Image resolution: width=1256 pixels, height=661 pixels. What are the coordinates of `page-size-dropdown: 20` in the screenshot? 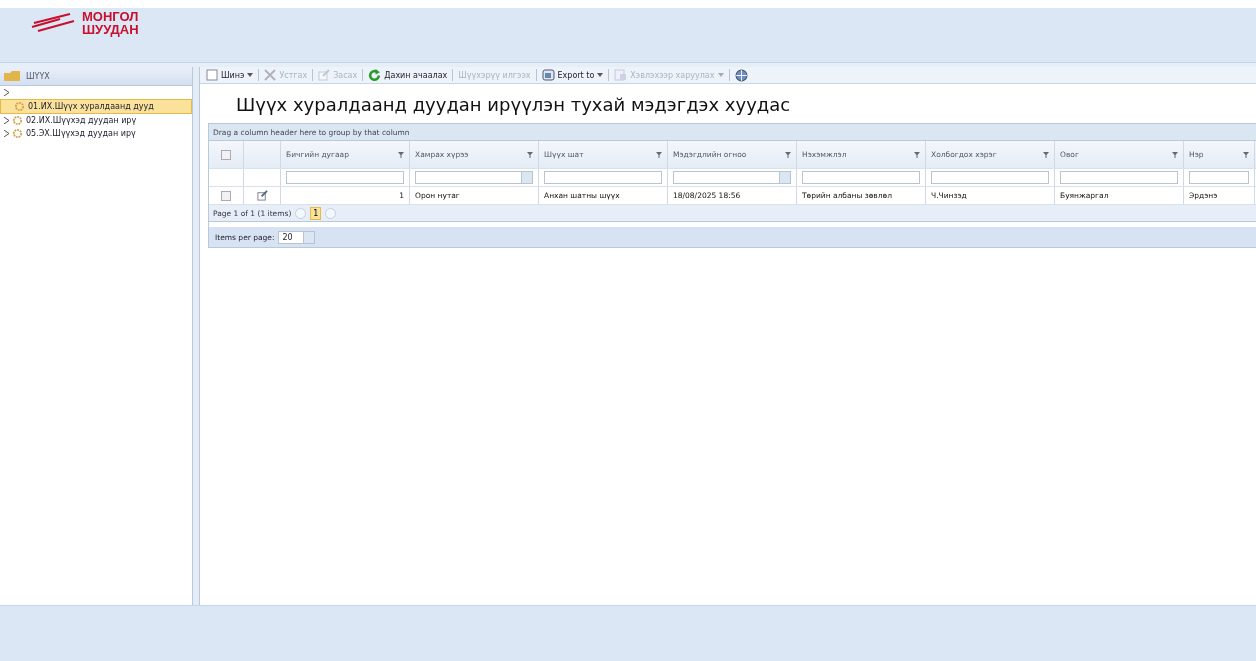 It's located at (296, 237).